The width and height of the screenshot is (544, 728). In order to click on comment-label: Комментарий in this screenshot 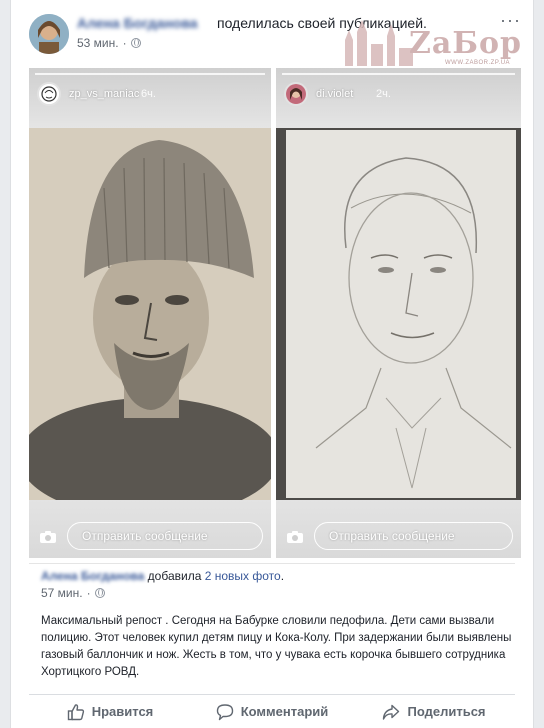, I will do `click(284, 711)`.